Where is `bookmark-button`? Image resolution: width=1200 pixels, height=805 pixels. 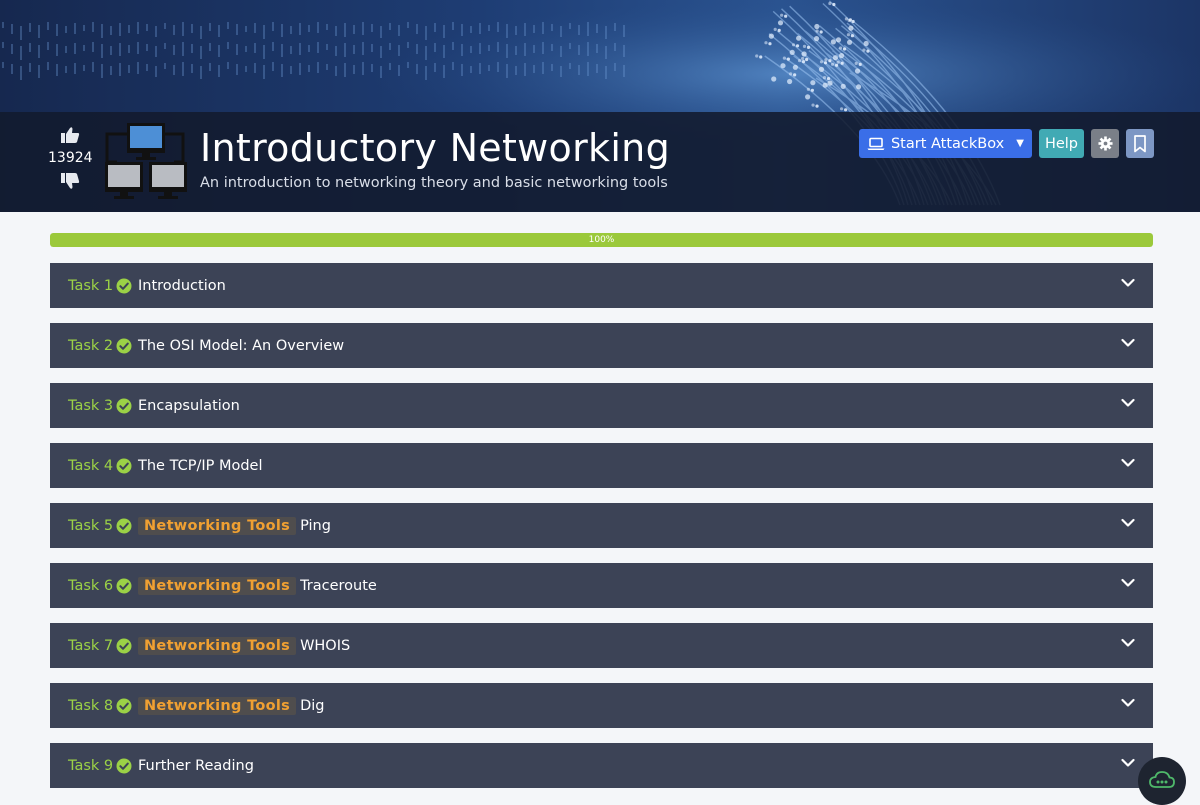
bookmark-button is located at coordinates (1140, 143).